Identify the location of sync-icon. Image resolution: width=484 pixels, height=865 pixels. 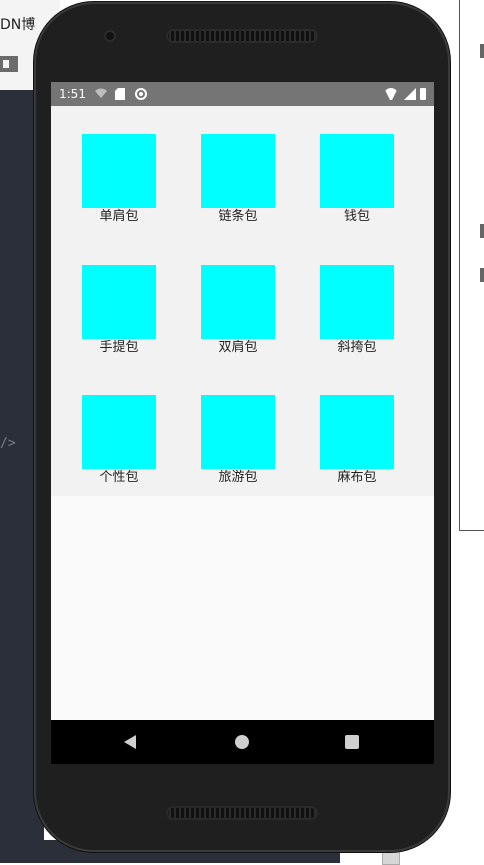
(141, 94).